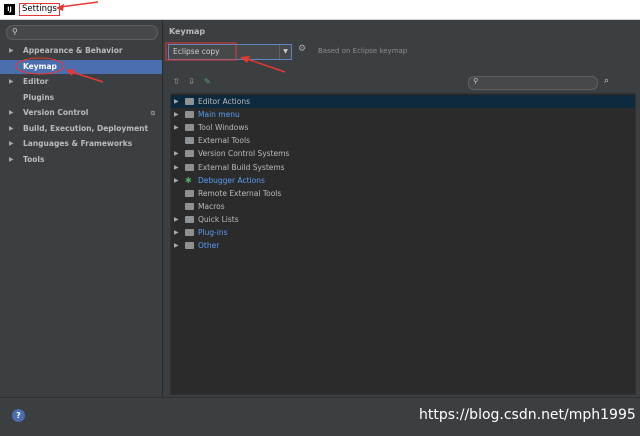 The image size is (640, 436). I want to click on annotation-arrow-title, so click(79, 4).